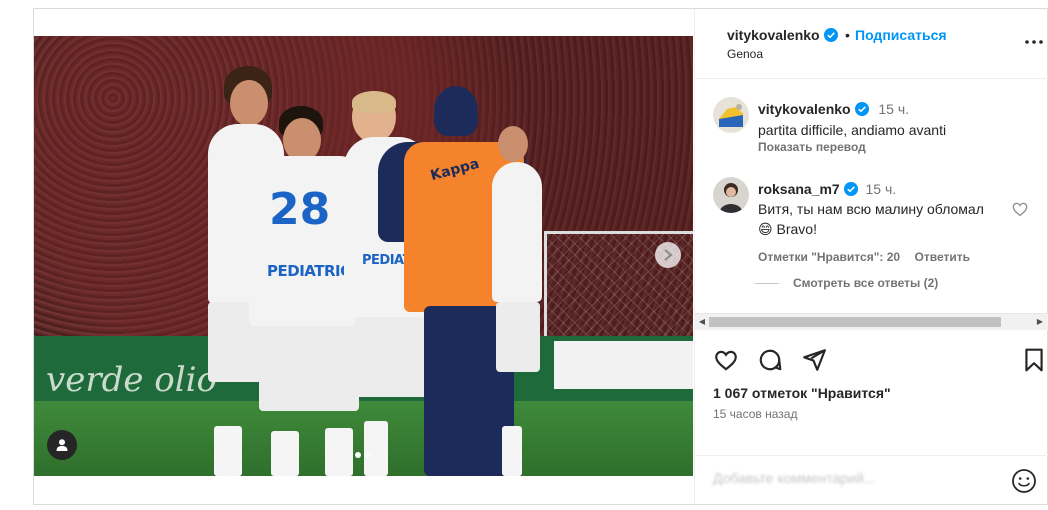  I want to click on scroll-left-icon: ◀, so click(702, 322).